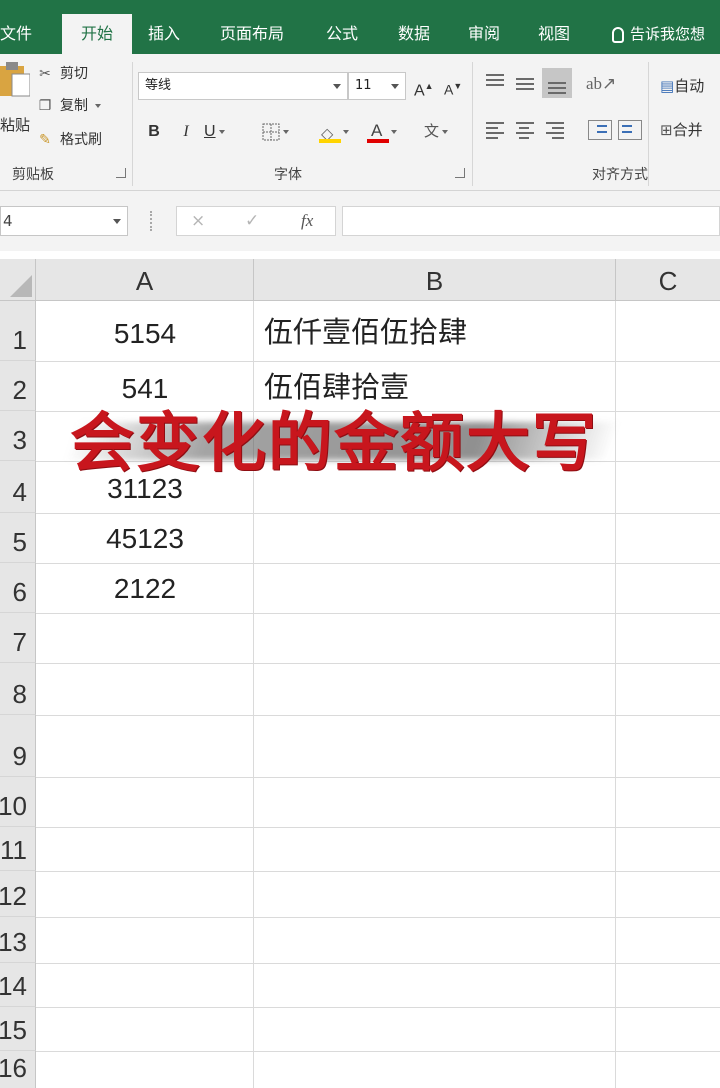  I want to click on column-header-b: B, so click(435, 280).